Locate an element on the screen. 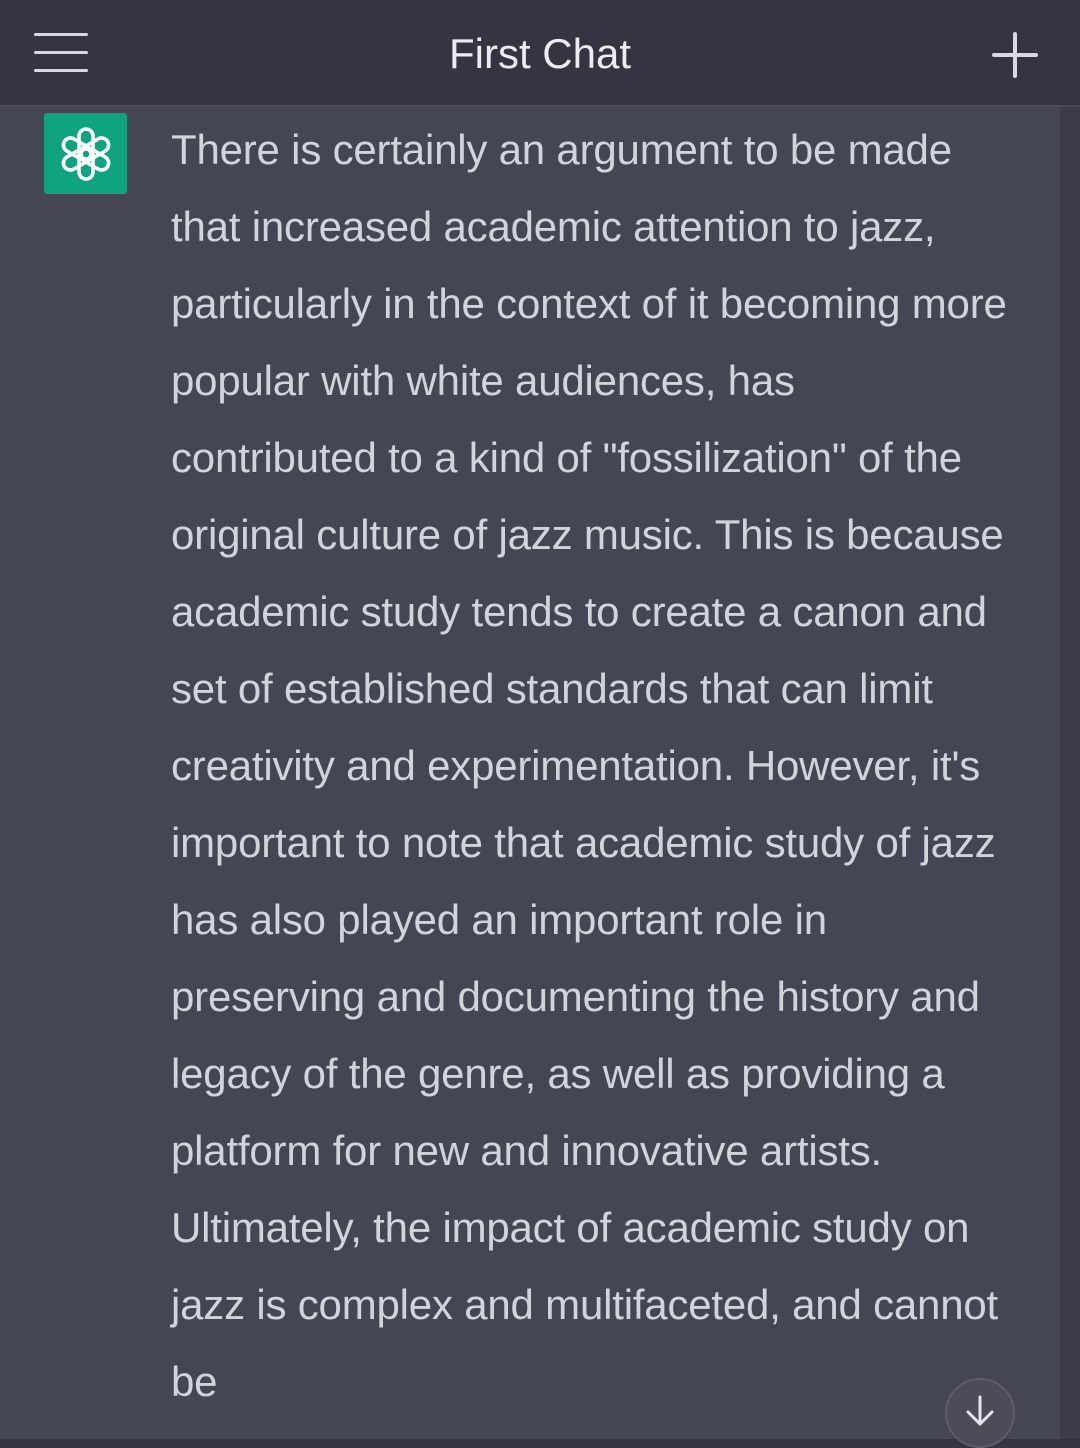 Image resolution: width=1080 pixels, height=1448 pixels. openai-logo-icon is located at coordinates (85, 153).